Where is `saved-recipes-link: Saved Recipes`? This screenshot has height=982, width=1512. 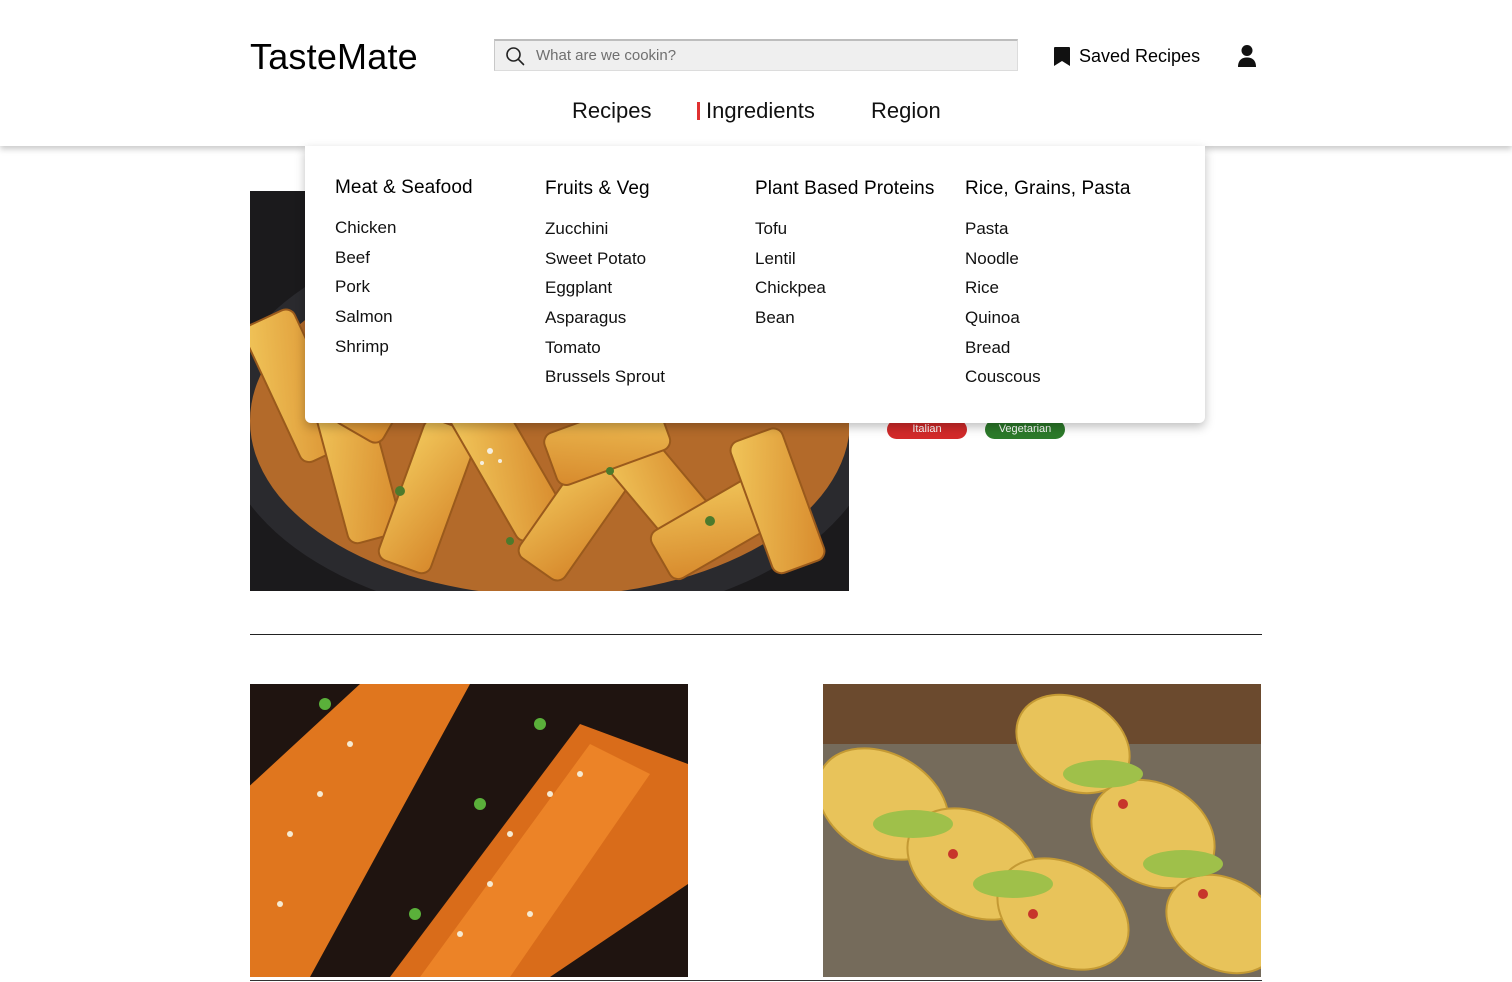 saved-recipes-link: Saved Recipes is located at coordinates (1126, 56).